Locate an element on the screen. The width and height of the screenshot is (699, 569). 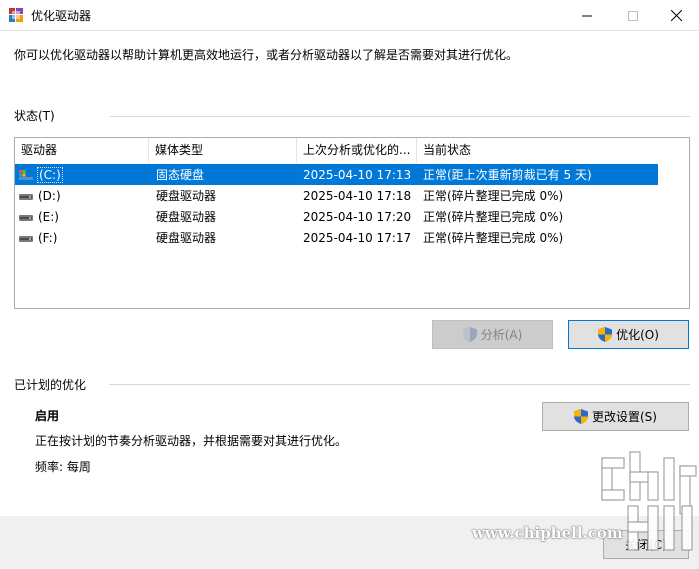
schedule-description: 正在按计划的节奏分析驱动器，并根据需要对其进行优化。 is located at coordinates (191, 441).